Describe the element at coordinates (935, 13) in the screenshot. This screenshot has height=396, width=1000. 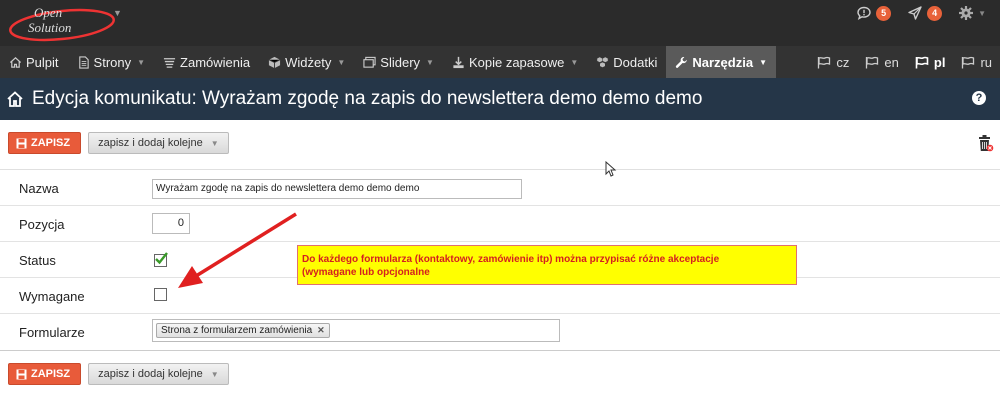
I see `notifications-badge: 4` at that location.